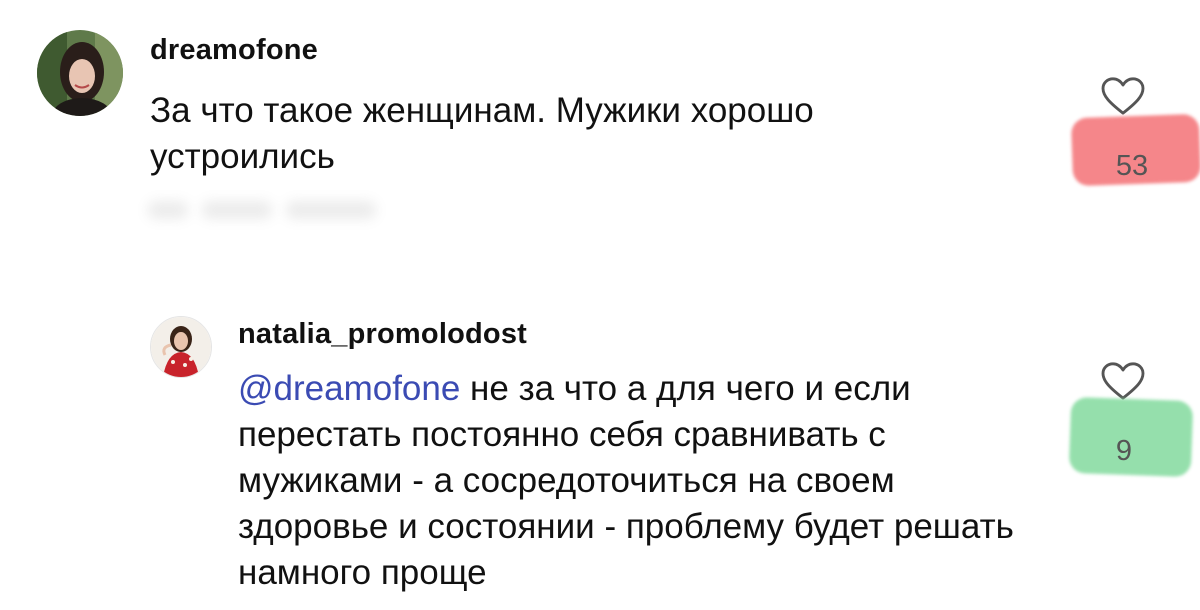  Describe the element at coordinates (1130, 420) in the screenshot. I see `like-control: 9` at that location.